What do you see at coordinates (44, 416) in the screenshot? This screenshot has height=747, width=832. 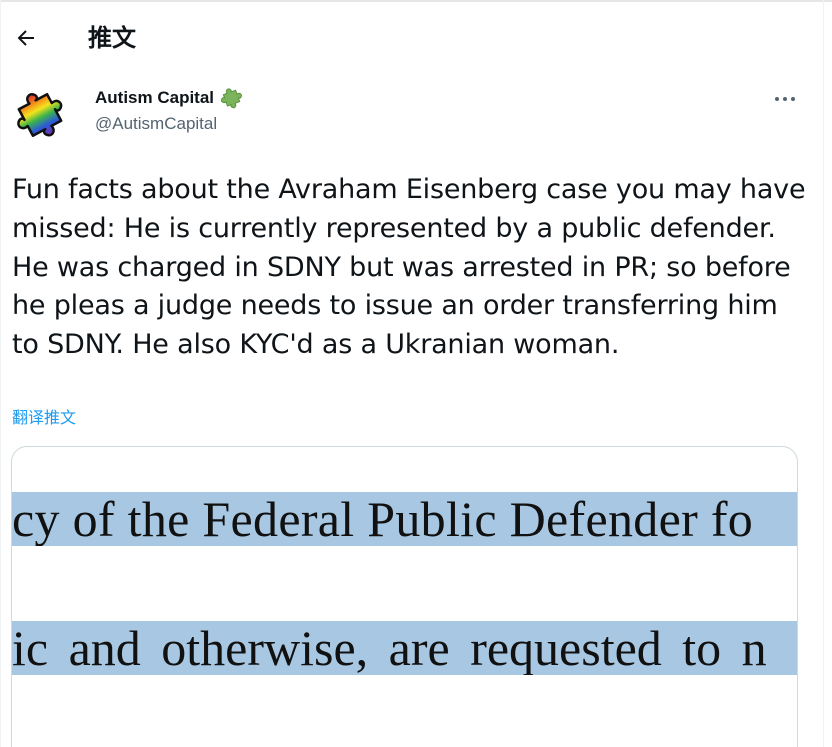 I see `translate-tweet-link: 翻译推文` at bounding box center [44, 416].